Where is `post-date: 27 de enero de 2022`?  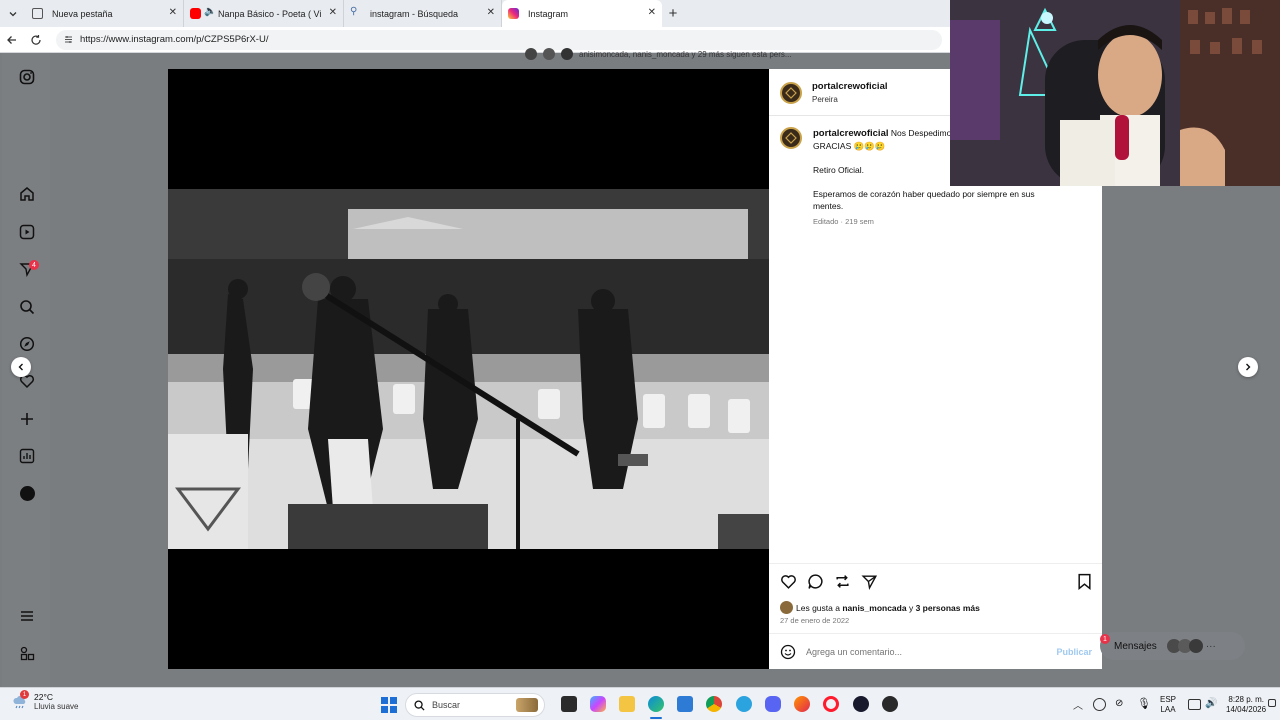 post-date: 27 de enero de 2022 is located at coordinates (814, 620).